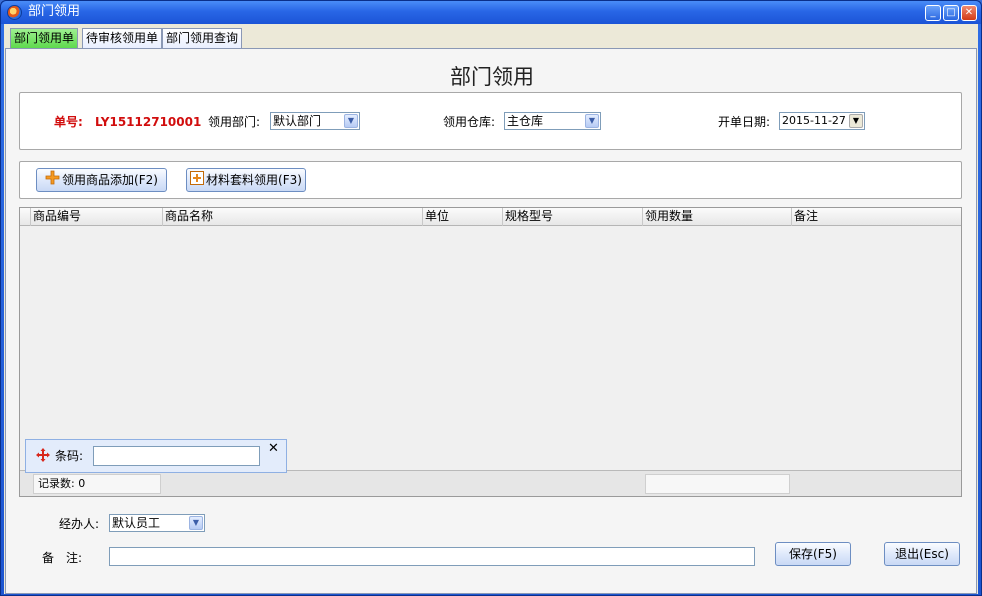 The width and height of the screenshot is (982, 596). Describe the element at coordinates (716, 217) in the screenshot. I see `column-header: 领用数量` at that location.